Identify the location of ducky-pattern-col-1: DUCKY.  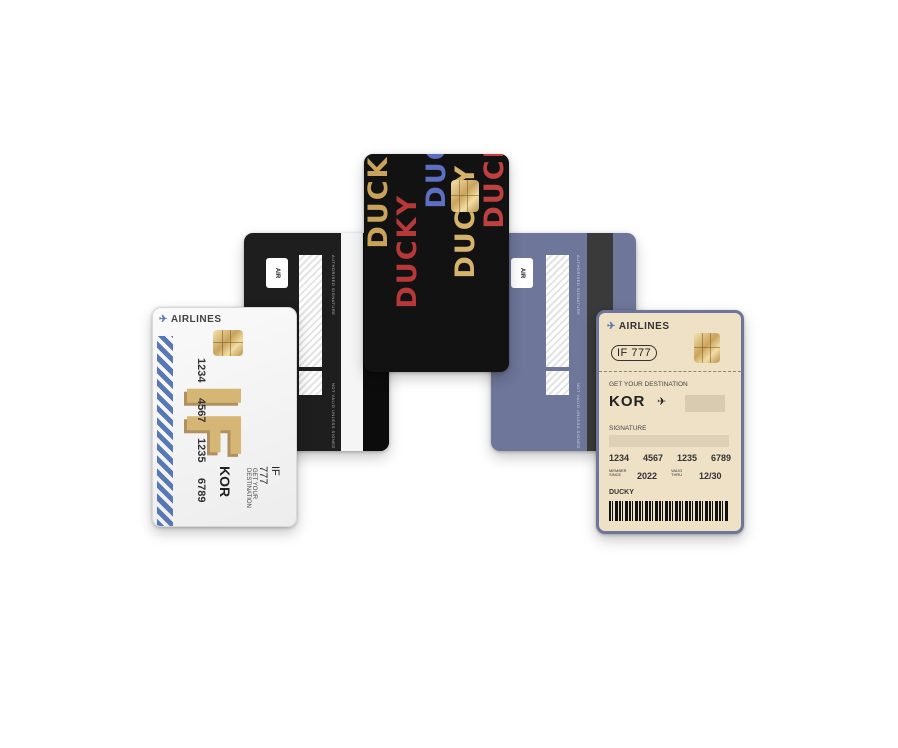
(379, 201).